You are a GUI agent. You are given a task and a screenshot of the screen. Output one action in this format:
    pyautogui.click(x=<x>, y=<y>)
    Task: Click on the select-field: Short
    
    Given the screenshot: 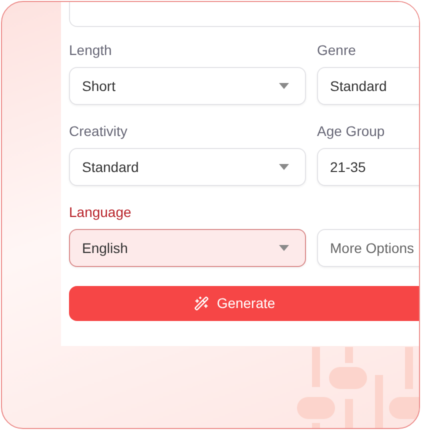 What is the action you would take?
    pyautogui.click(x=187, y=86)
    